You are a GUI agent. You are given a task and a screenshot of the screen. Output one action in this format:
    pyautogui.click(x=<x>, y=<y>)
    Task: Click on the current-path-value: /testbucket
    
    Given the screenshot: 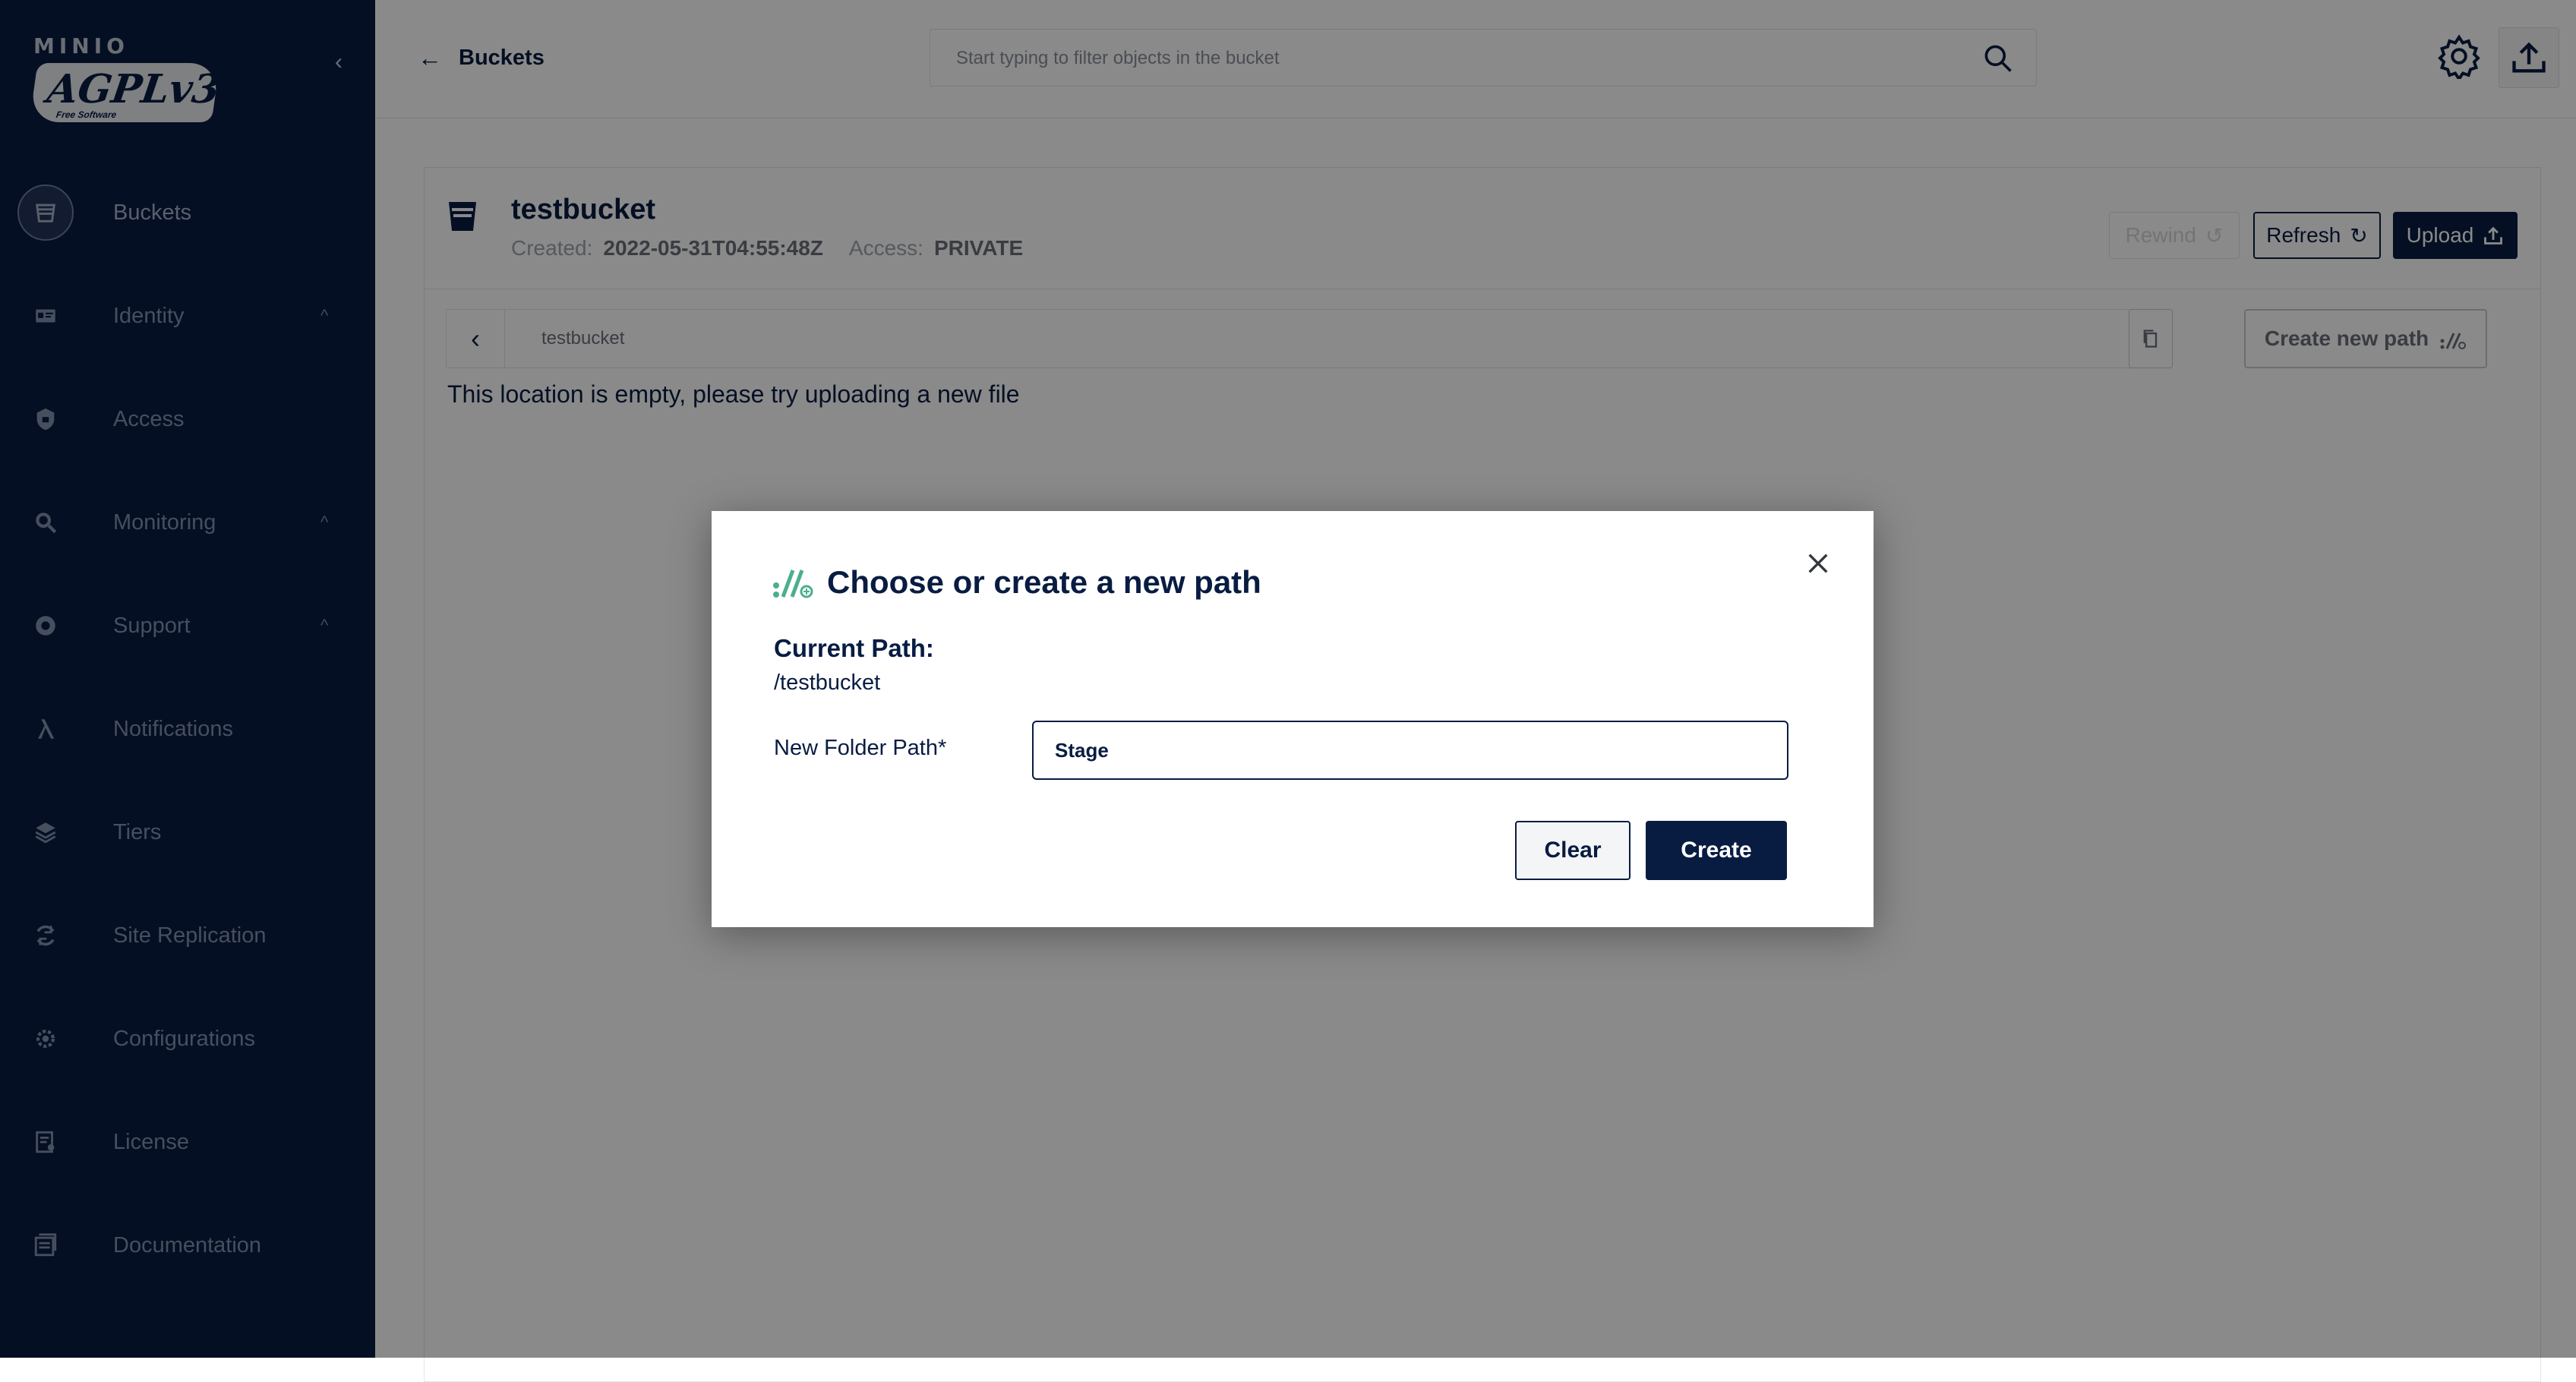 What is the action you would take?
    pyautogui.click(x=827, y=682)
    